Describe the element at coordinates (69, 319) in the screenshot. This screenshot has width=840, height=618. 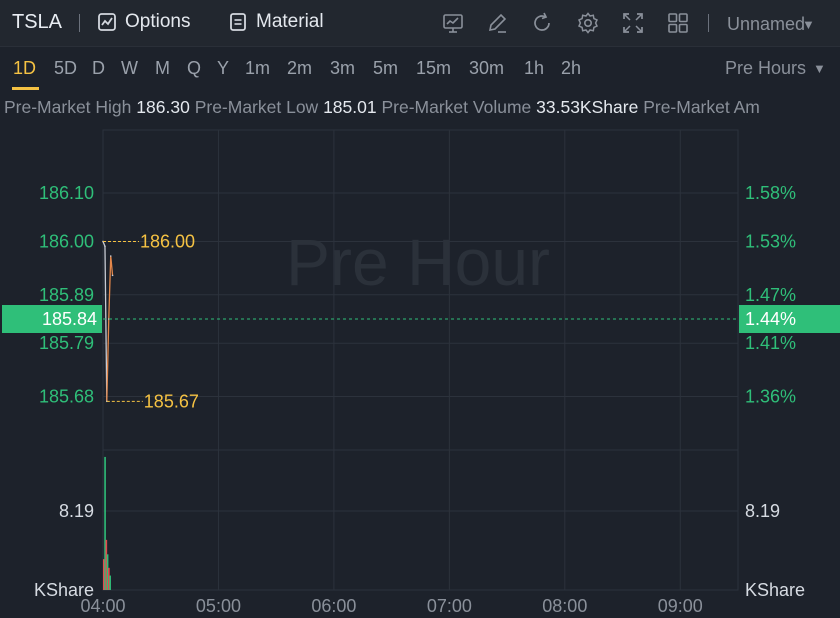
I see `current-price-label: 185.84` at that location.